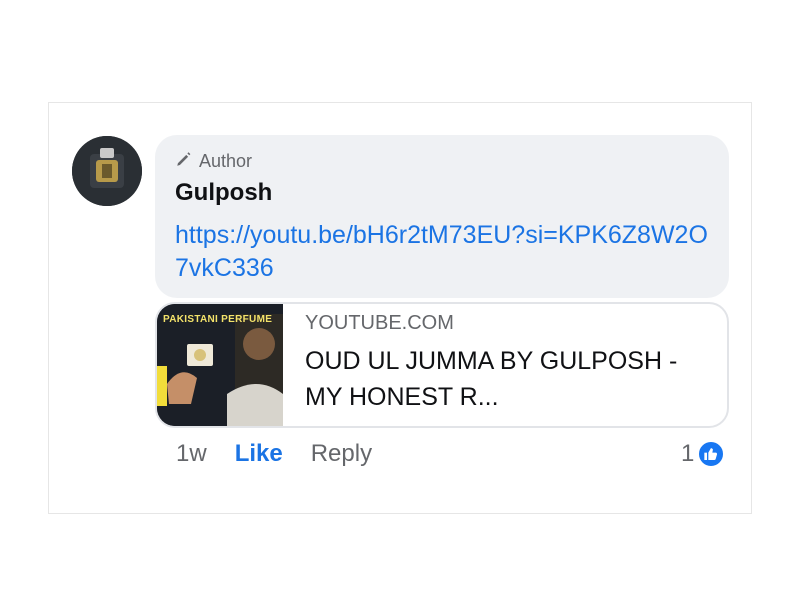 The width and height of the screenshot is (800, 600). I want to click on author-badge: Author, so click(442, 161).